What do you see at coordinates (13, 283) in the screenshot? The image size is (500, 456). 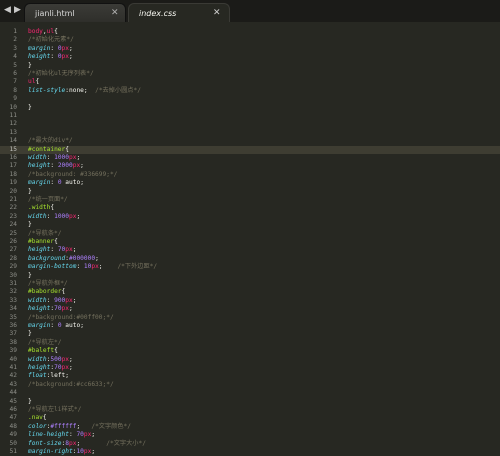 I see `line-number: 31` at bounding box center [13, 283].